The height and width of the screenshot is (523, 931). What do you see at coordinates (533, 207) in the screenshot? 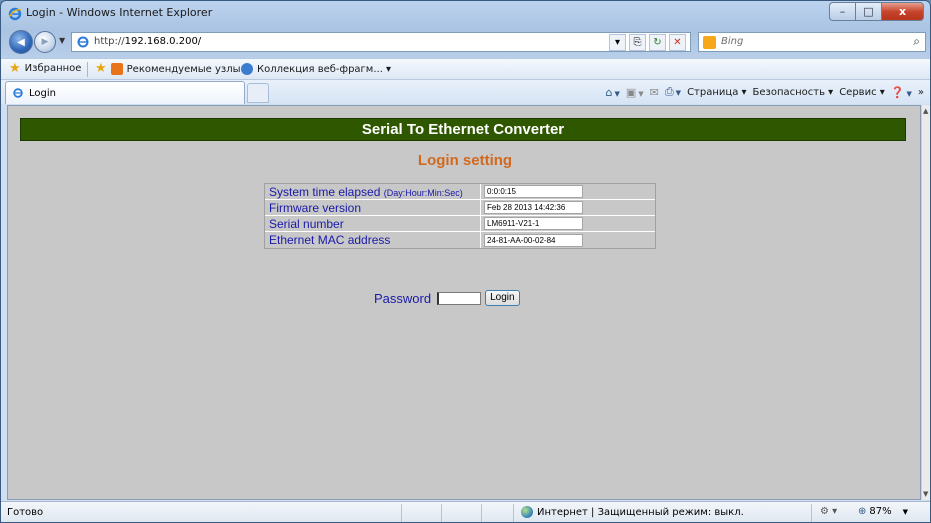
I see `firmware-version-field: Feb 28 2013 14:42:36` at bounding box center [533, 207].